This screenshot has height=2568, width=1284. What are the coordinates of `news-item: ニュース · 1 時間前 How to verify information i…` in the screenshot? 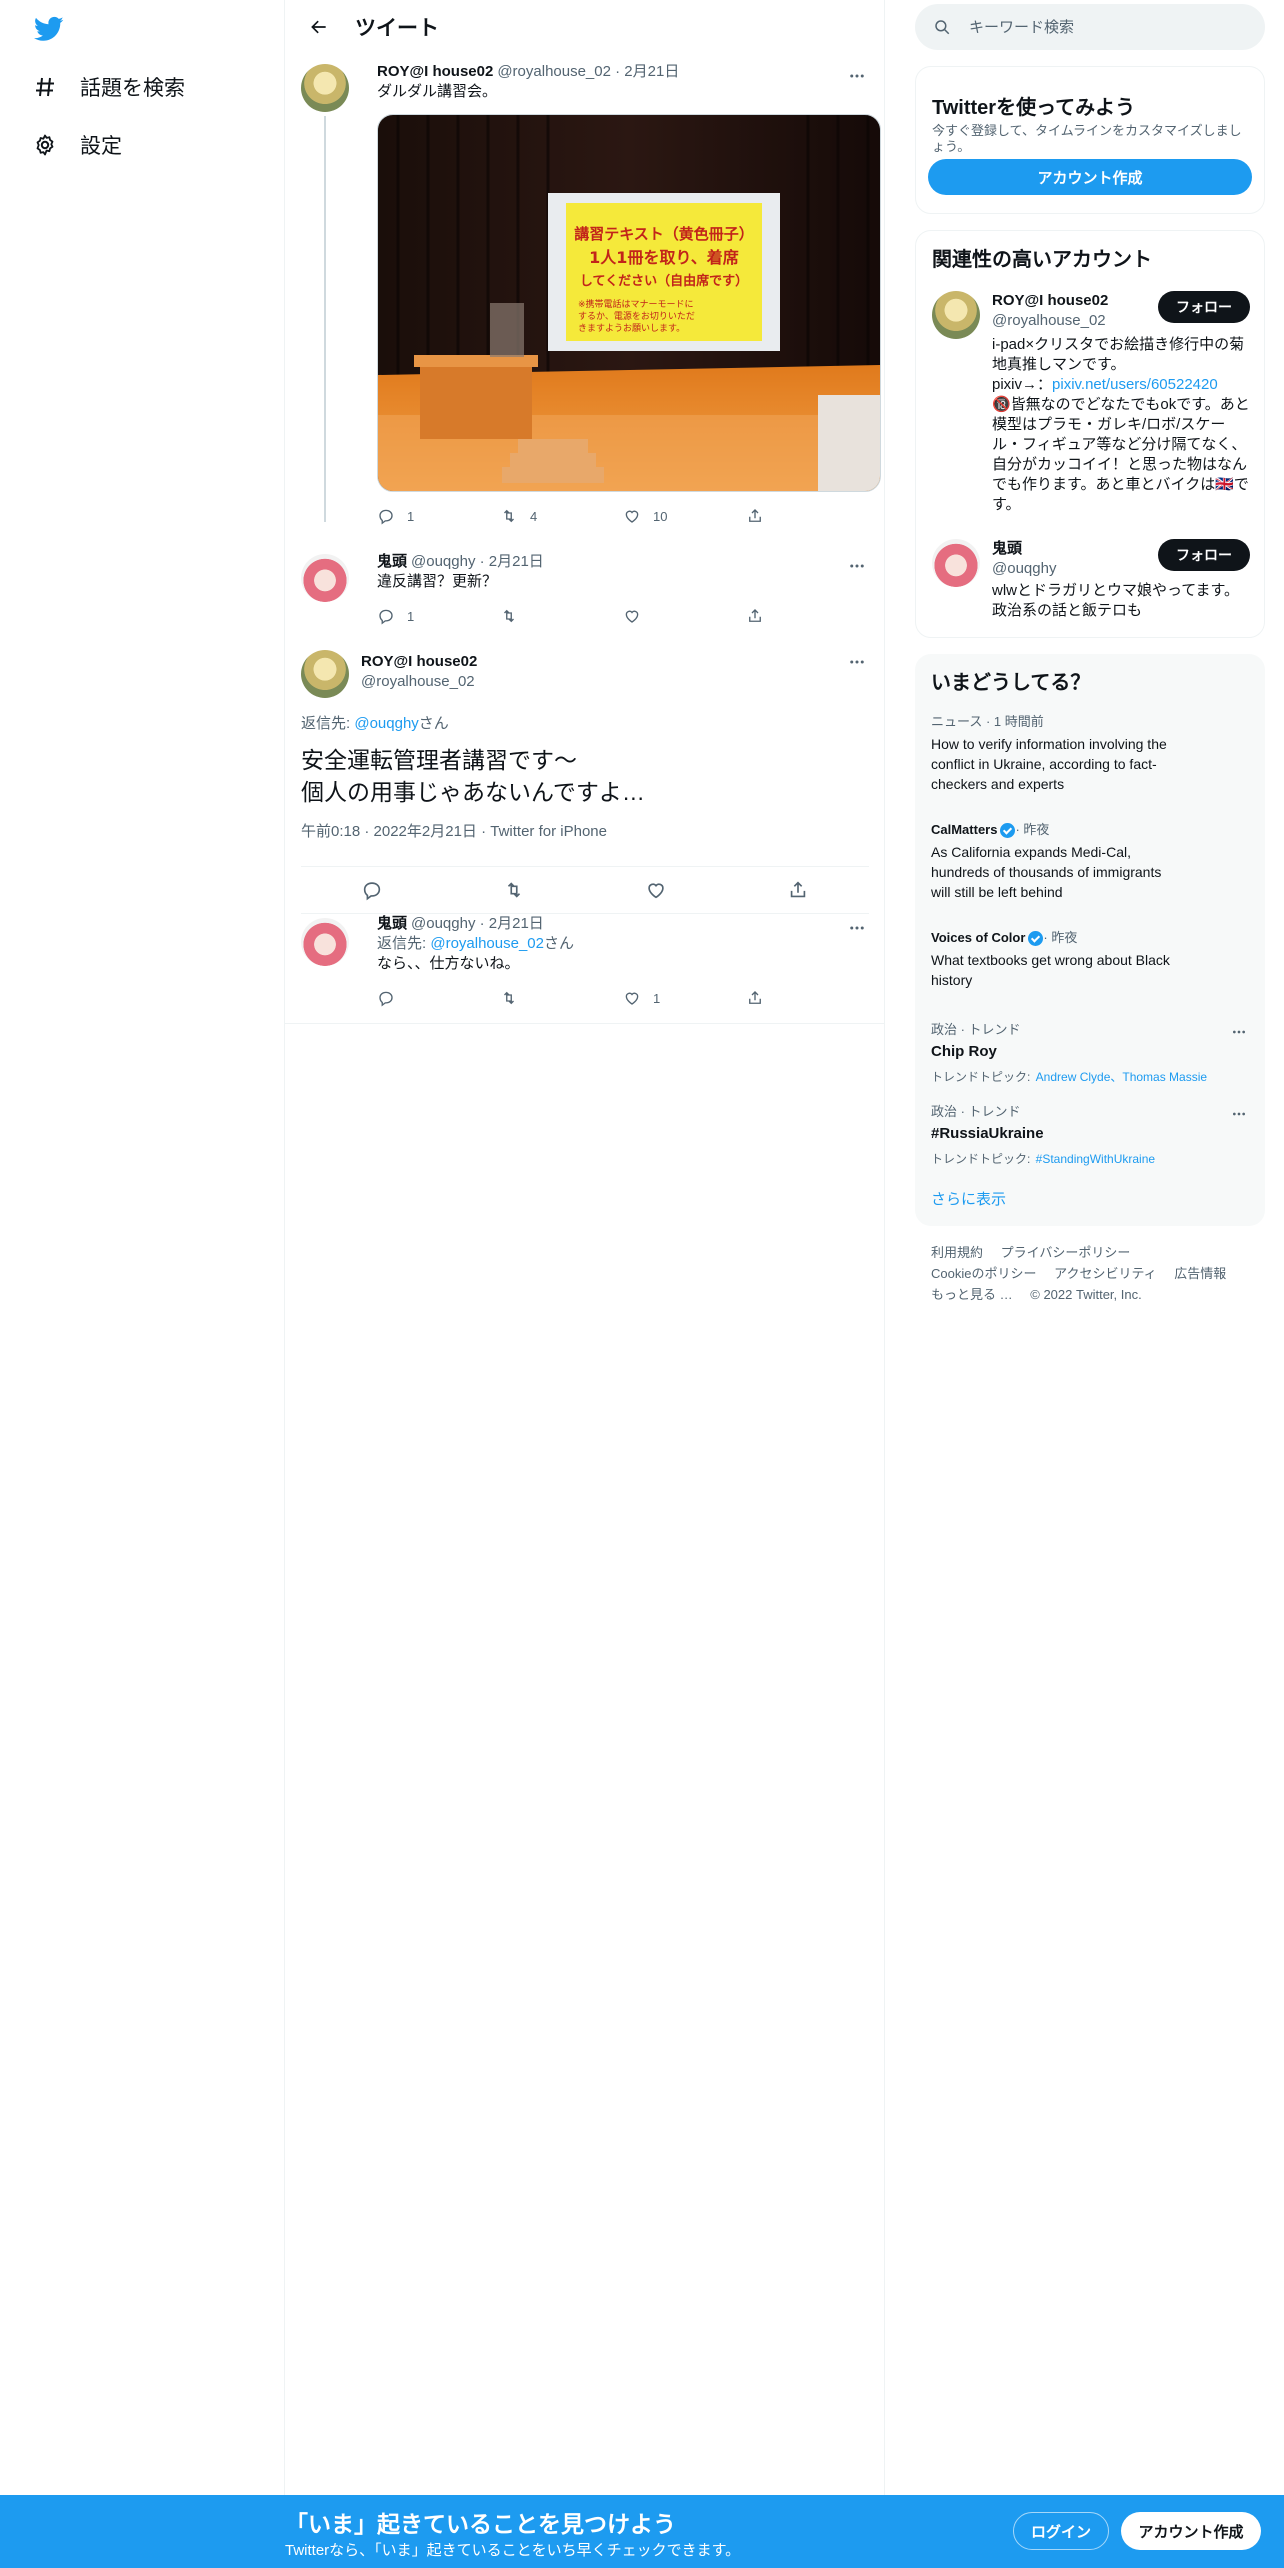 It's located at (1090, 754).